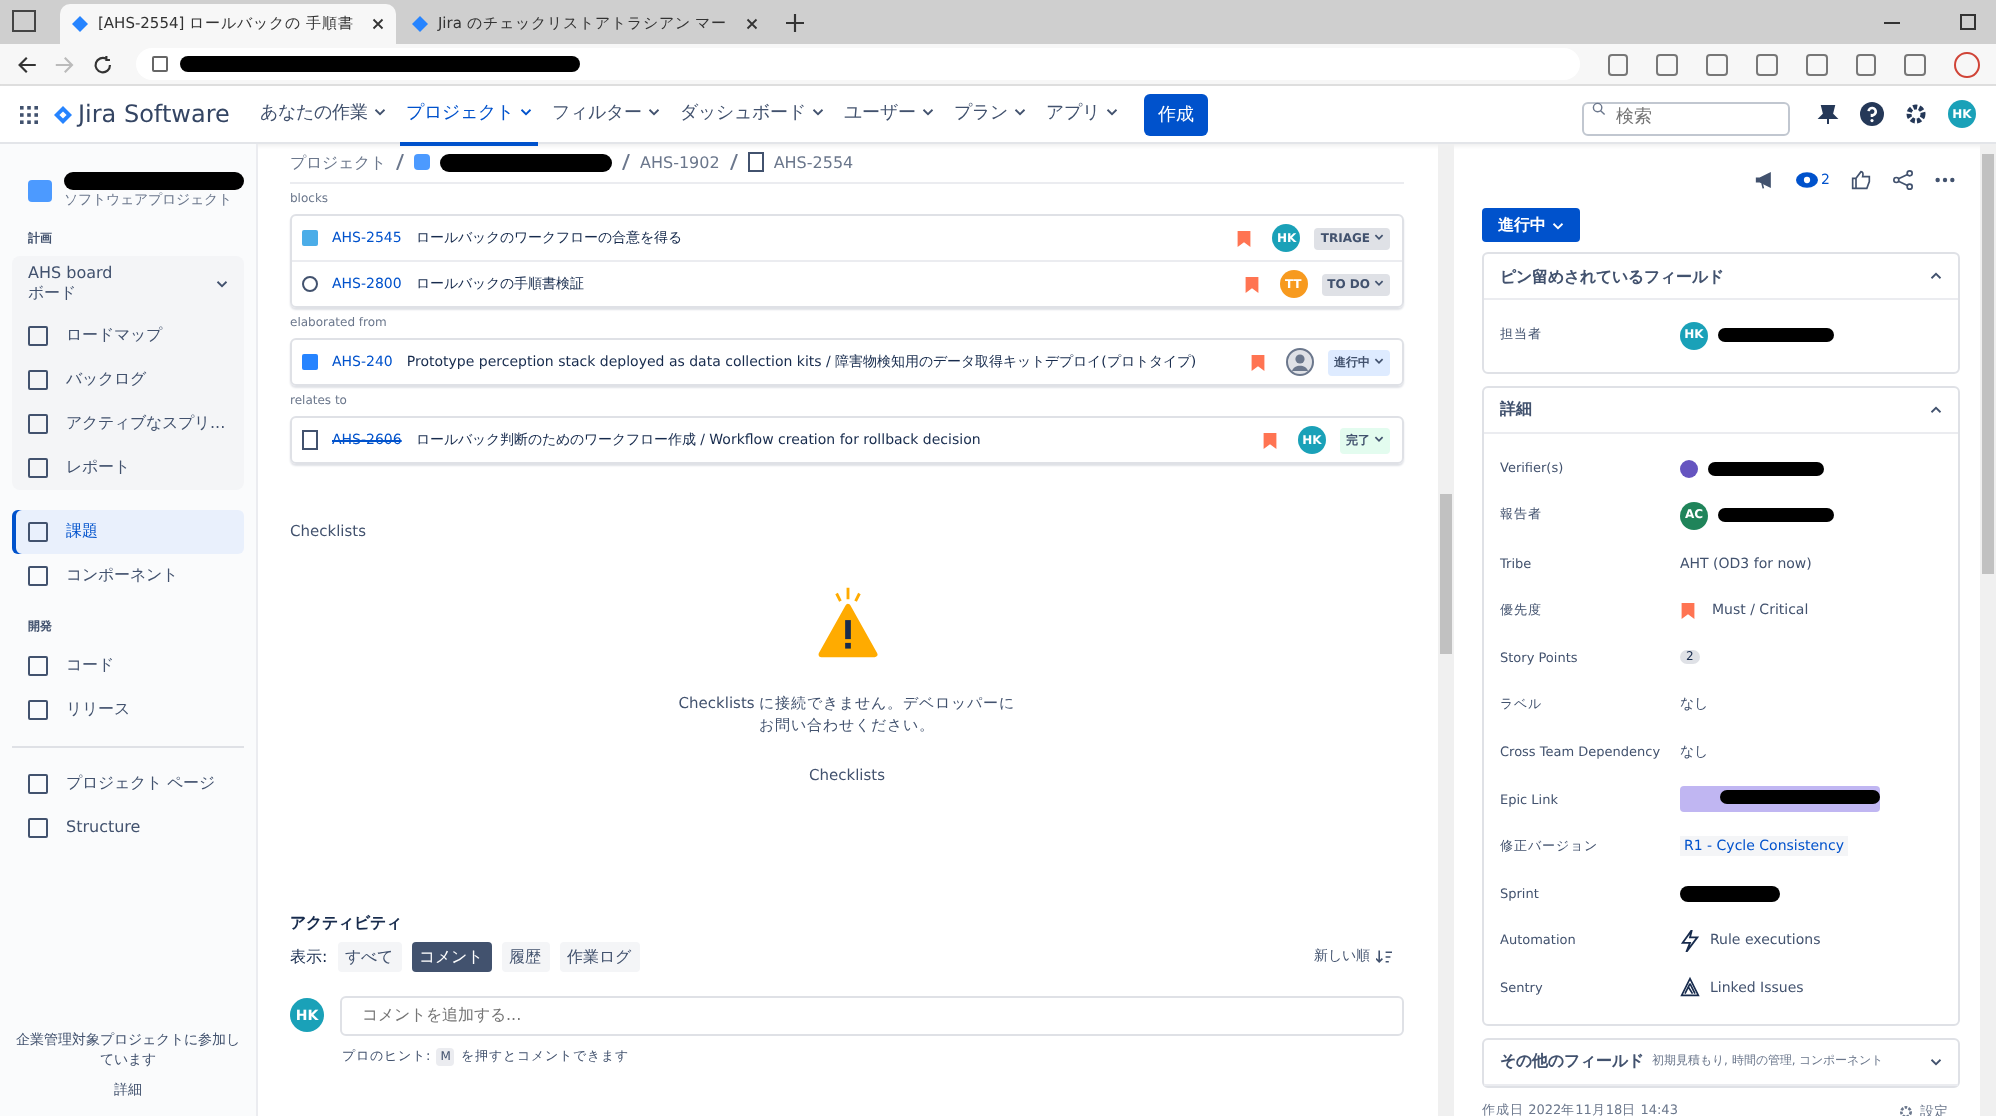  Describe the element at coordinates (525, 956) in the screenshot. I see `filter-button: 履歴` at that location.